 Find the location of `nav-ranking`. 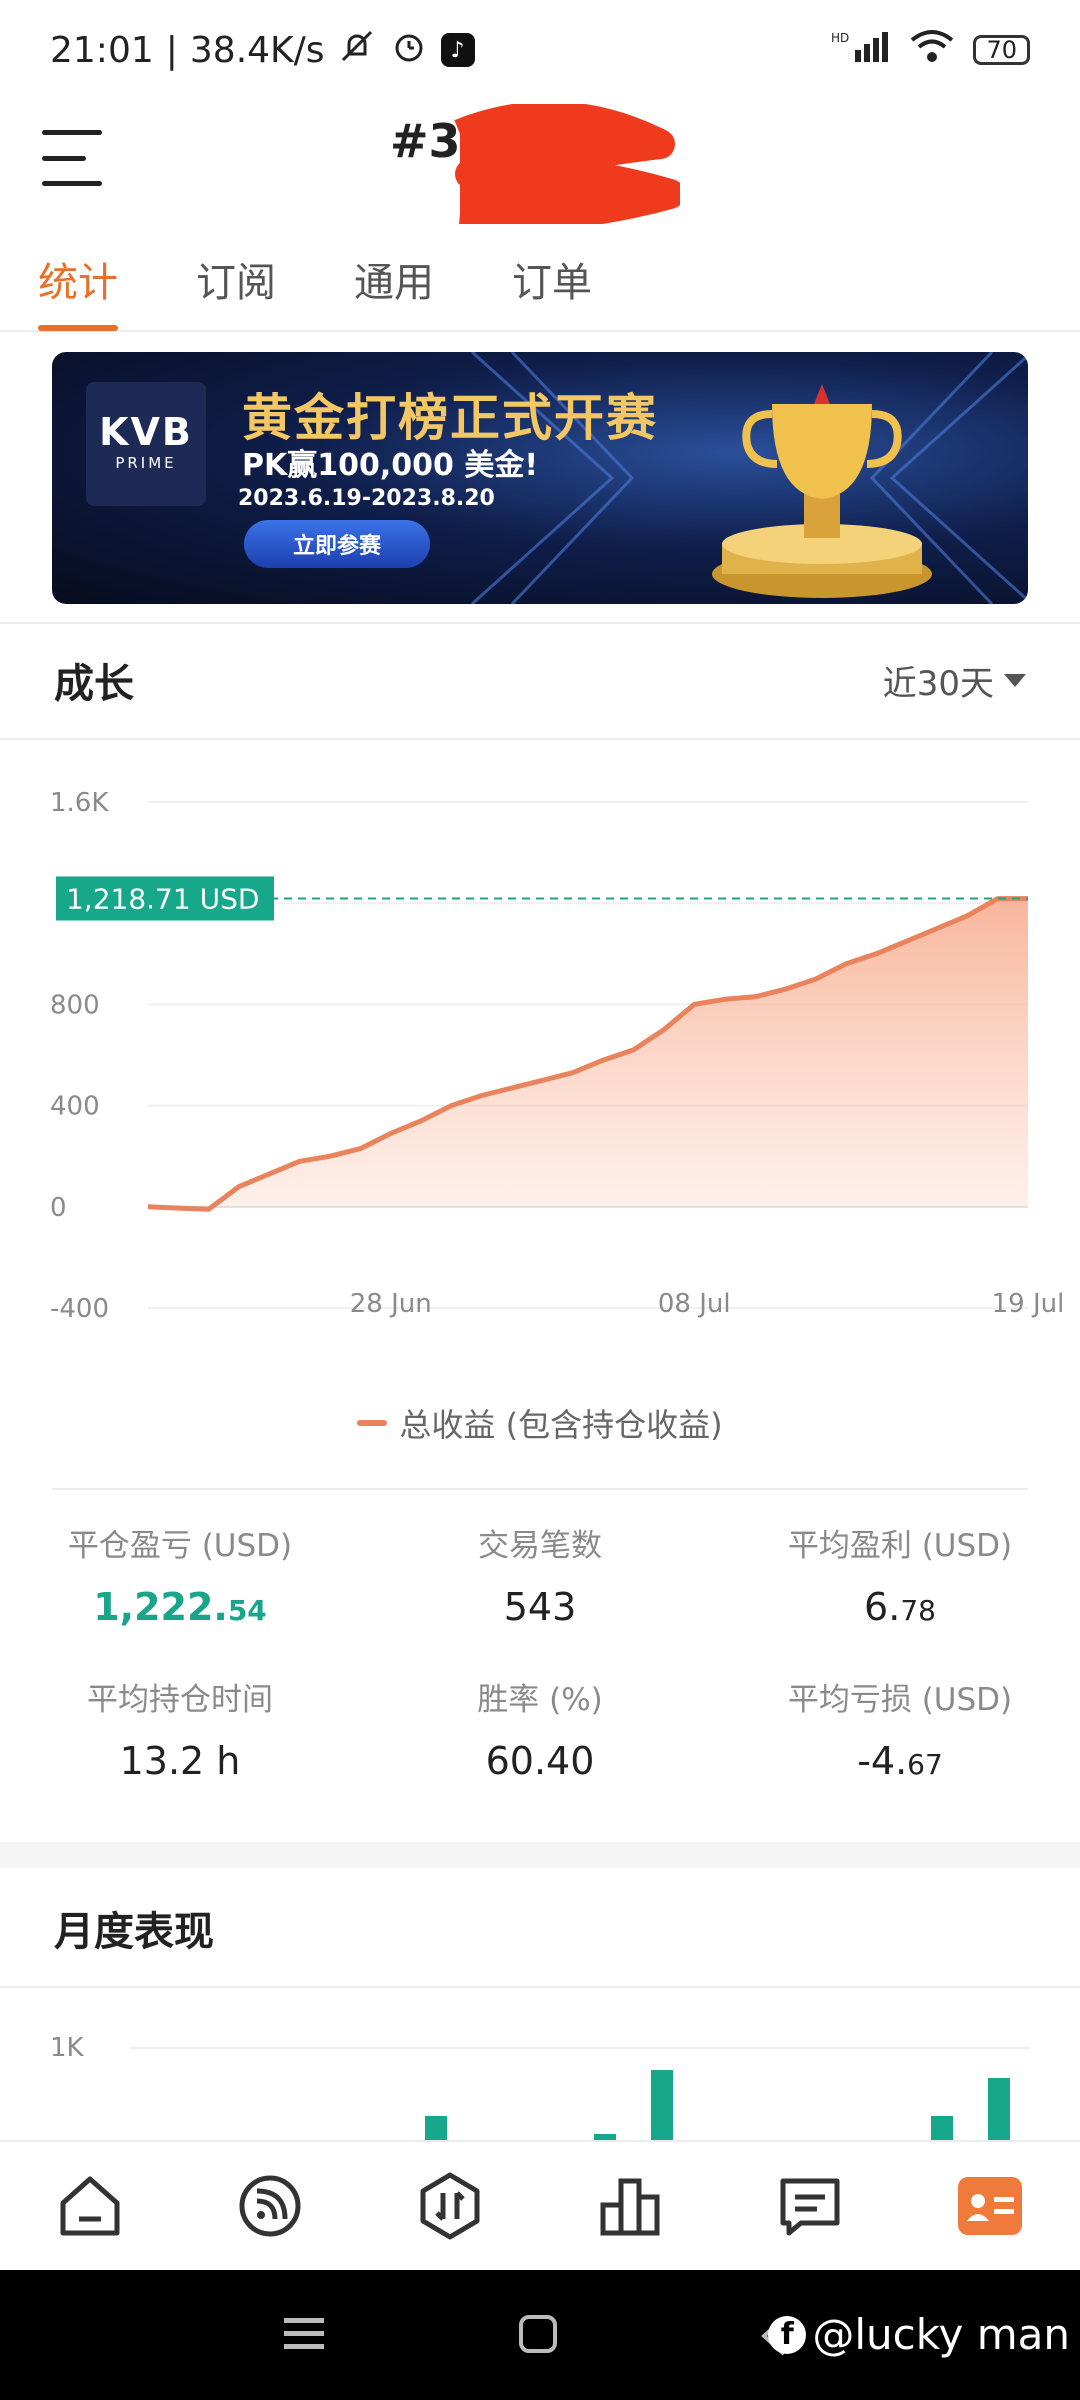

nav-ranking is located at coordinates (630, 2206).